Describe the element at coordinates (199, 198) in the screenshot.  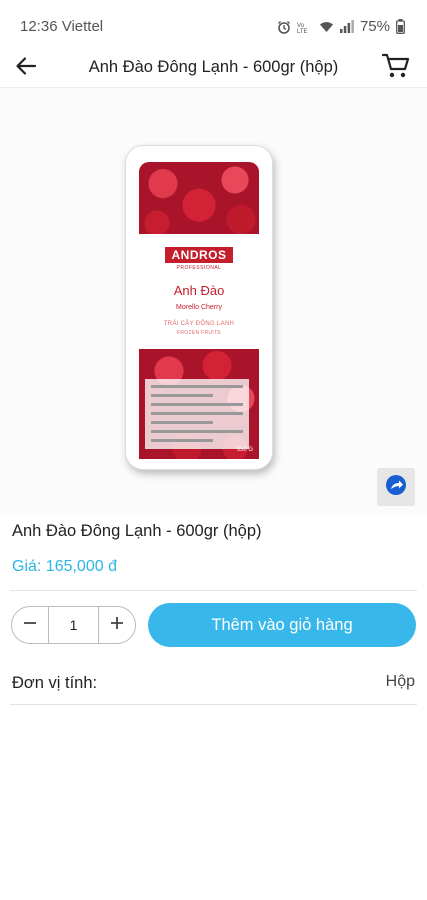
I see `cherries-top-image` at that location.